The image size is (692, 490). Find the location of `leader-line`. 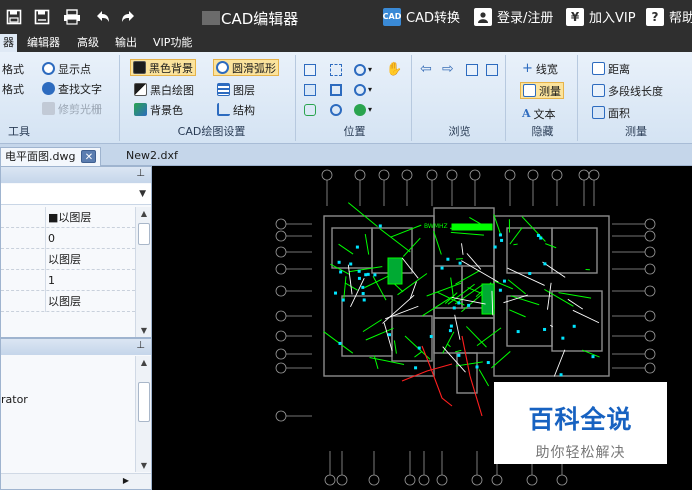

leader-line is located at coordinates (559, 363).